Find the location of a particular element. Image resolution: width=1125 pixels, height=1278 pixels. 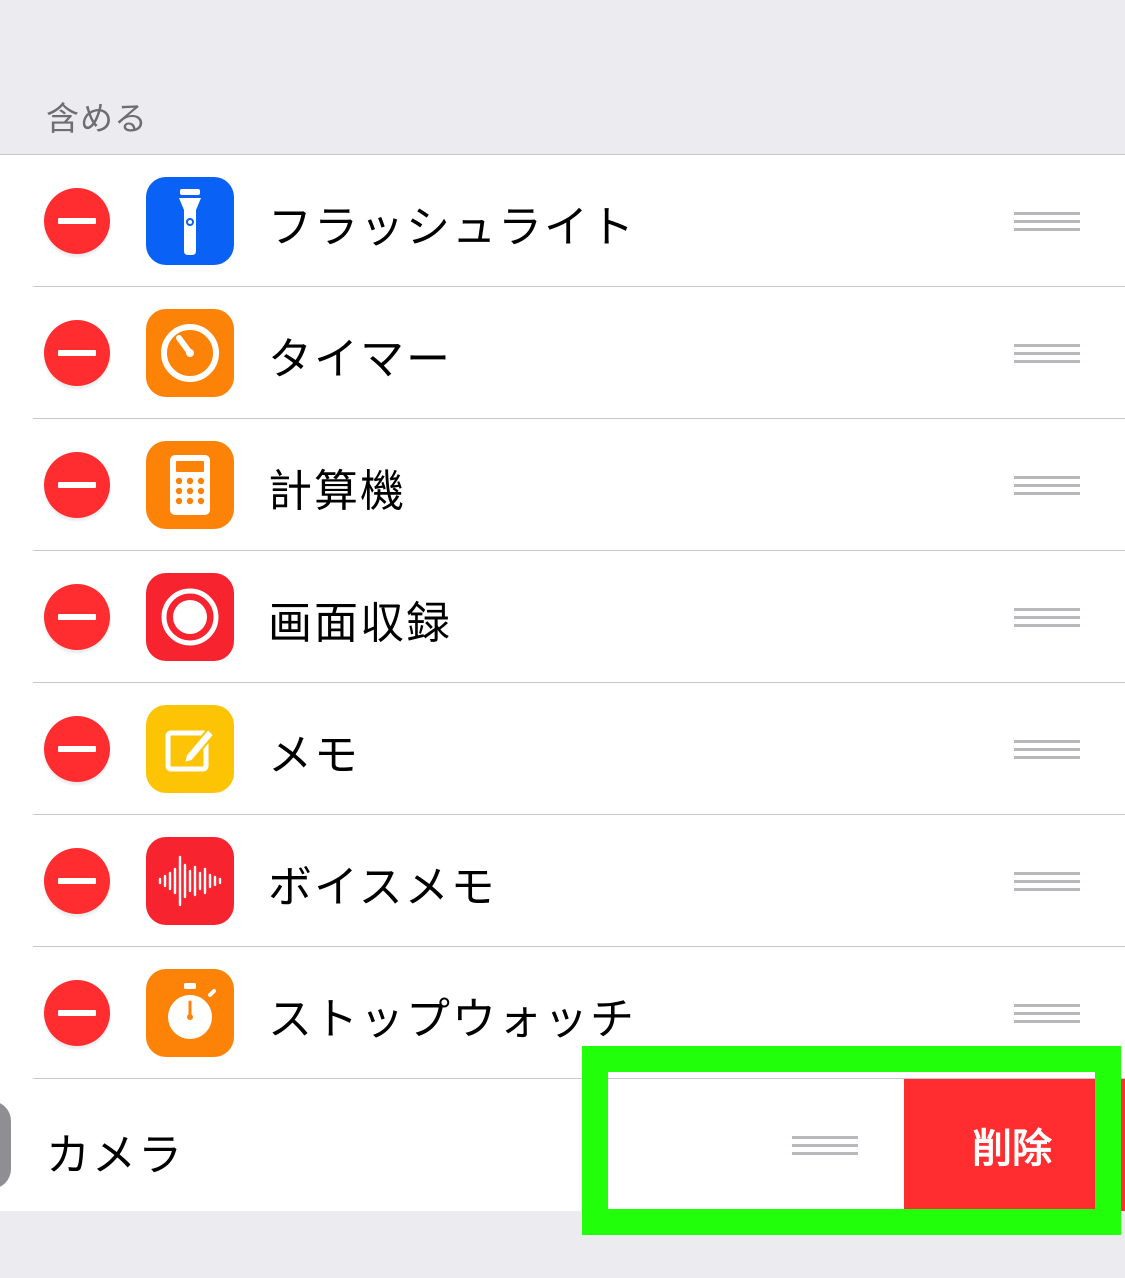

list-item-voice-memos: ボイスメモ is located at coordinates (562, 881).